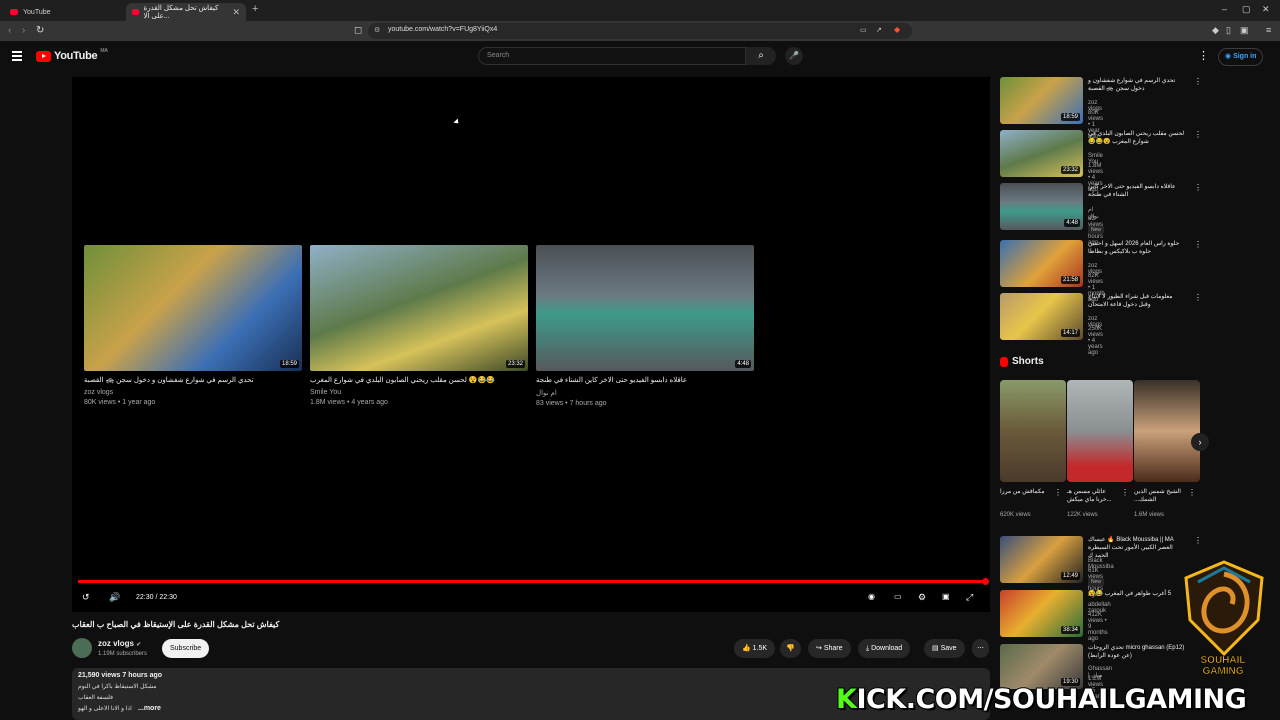 The image size is (1280, 720). What do you see at coordinates (533, 581) in the screenshot?
I see `progress-bar` at bounding box center [533, 581].